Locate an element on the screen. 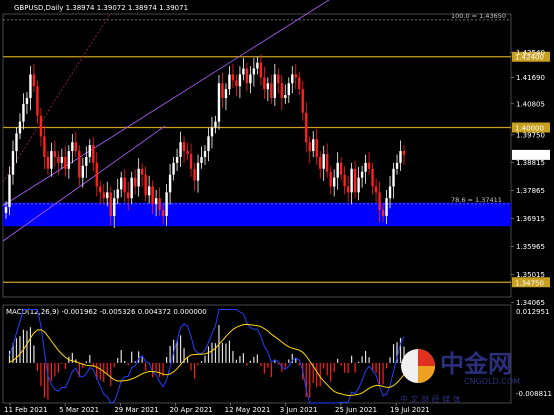 The image size is (554, 415). x-tick-label: 29 Mar 2021 is located at coordinates (136, 410).